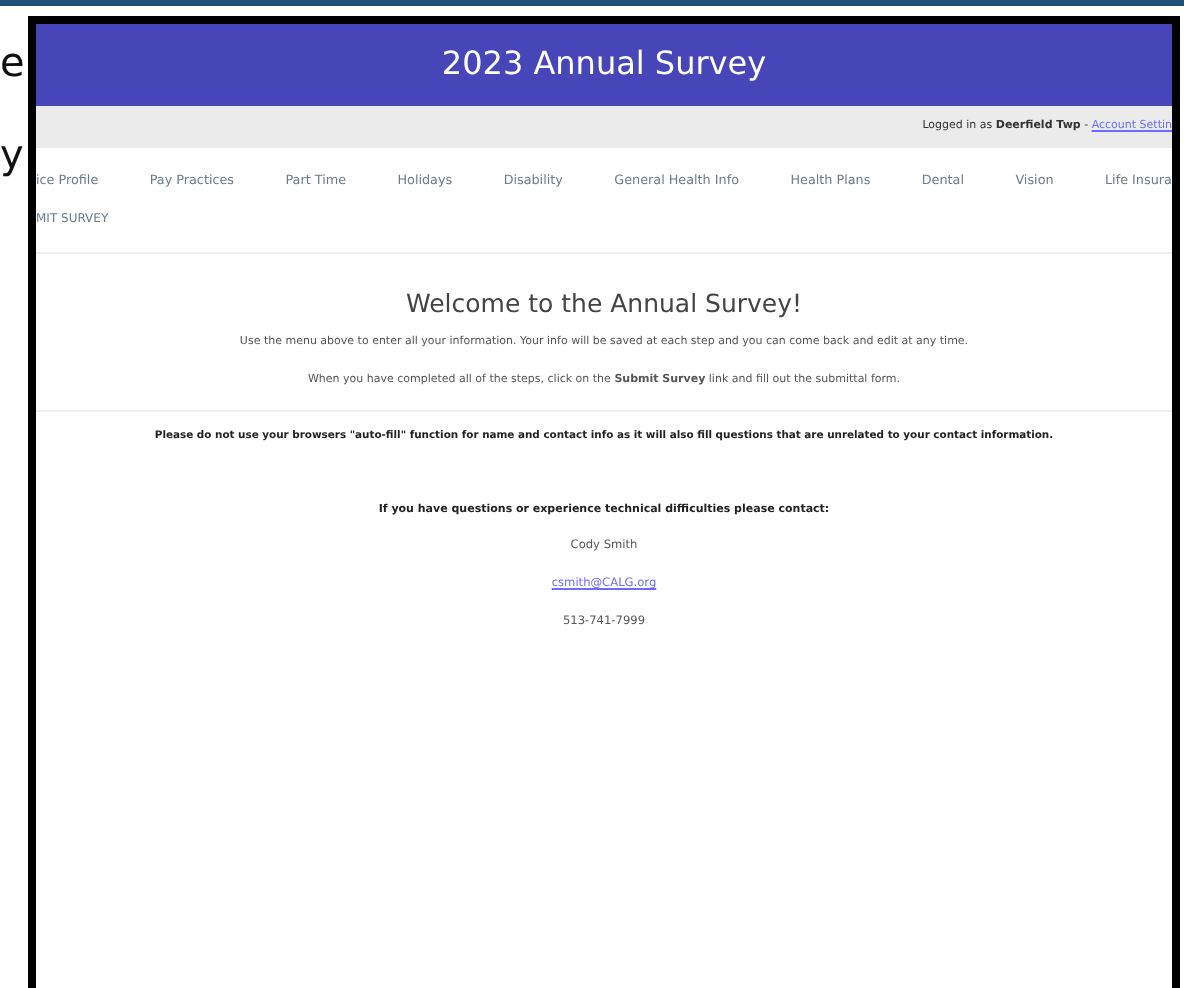  Describe the element at coordinates (13, 154) in the screenshot. I see `slide-text: y` at that location.